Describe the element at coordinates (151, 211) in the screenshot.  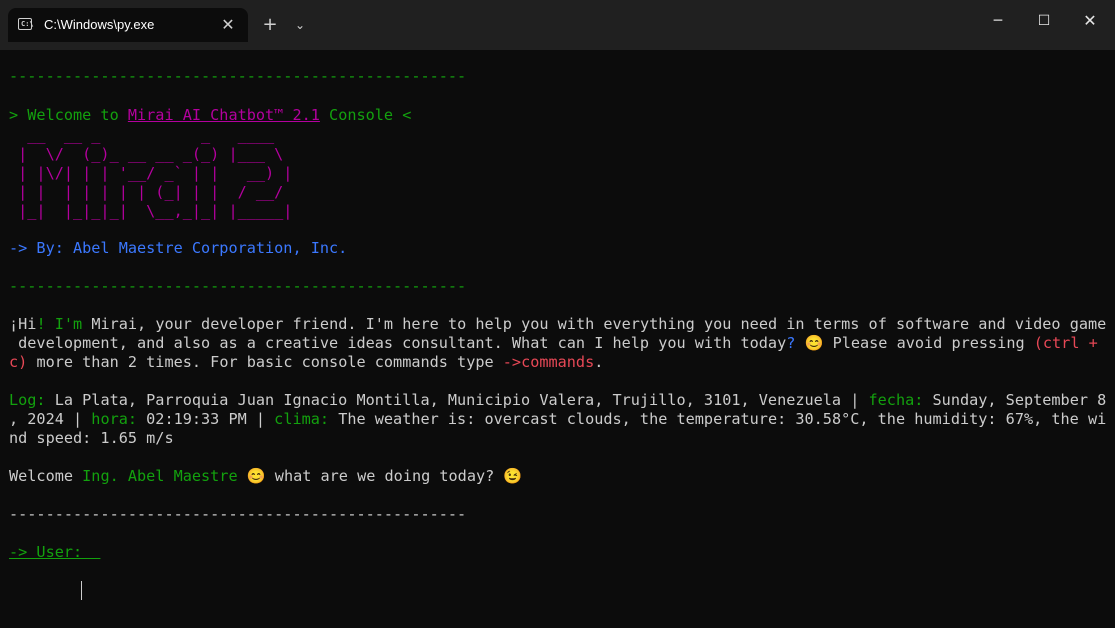
I see `ascii-art-line: |_| |_|_|_| \__,_|_| |_____|` at that location.